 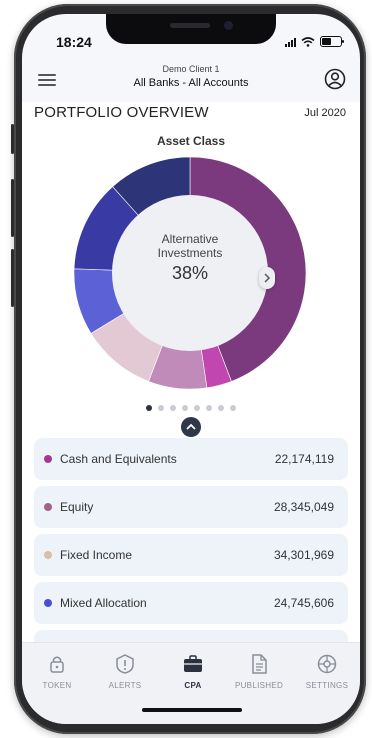 I want to click on tab-label: SETTINGS, so click(x=327, y=685).